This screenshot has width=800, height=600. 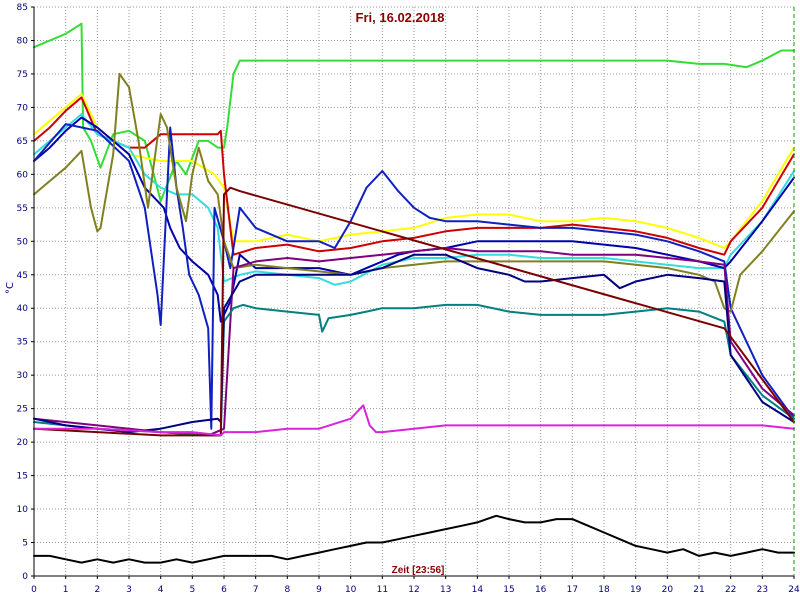 What do you see at coordinates (22, 142) in the screenshot?
I see `y-tick-label-13: 65` at bounding box center [22, 142].